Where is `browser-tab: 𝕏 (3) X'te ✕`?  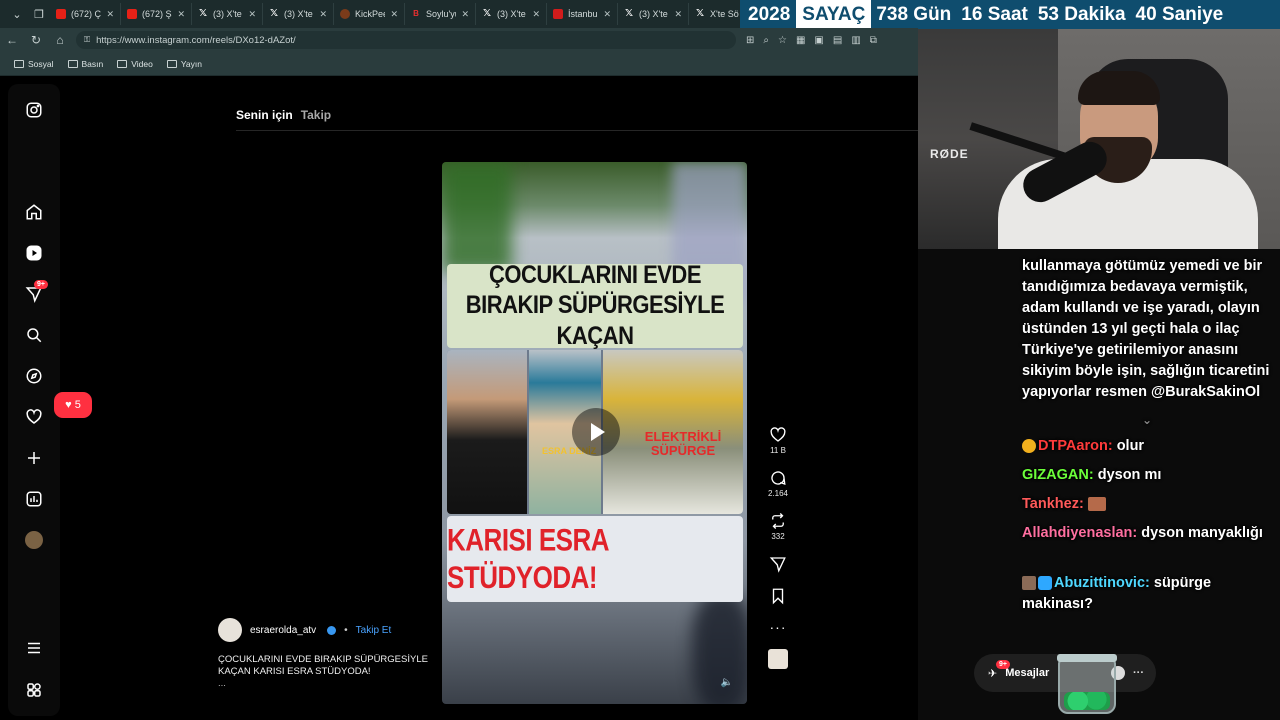
browser-tab: 𝕏 (3) X'te ✕ is located at coordinates (227, 14).